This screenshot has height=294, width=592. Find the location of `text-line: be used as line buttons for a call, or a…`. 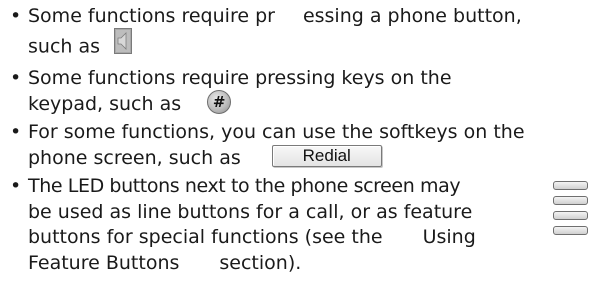

text-line: be used as line buttons for a call, or a… is located at coordinates (250, 211).